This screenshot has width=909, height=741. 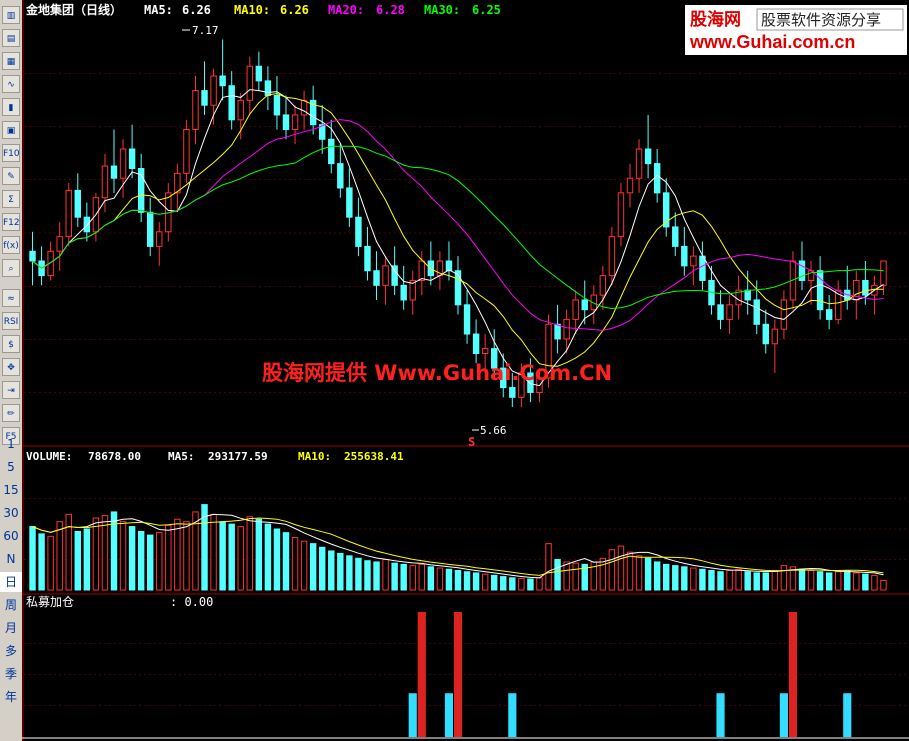 I want to click on bars-icon: ▮, so click(x=11, y=107).